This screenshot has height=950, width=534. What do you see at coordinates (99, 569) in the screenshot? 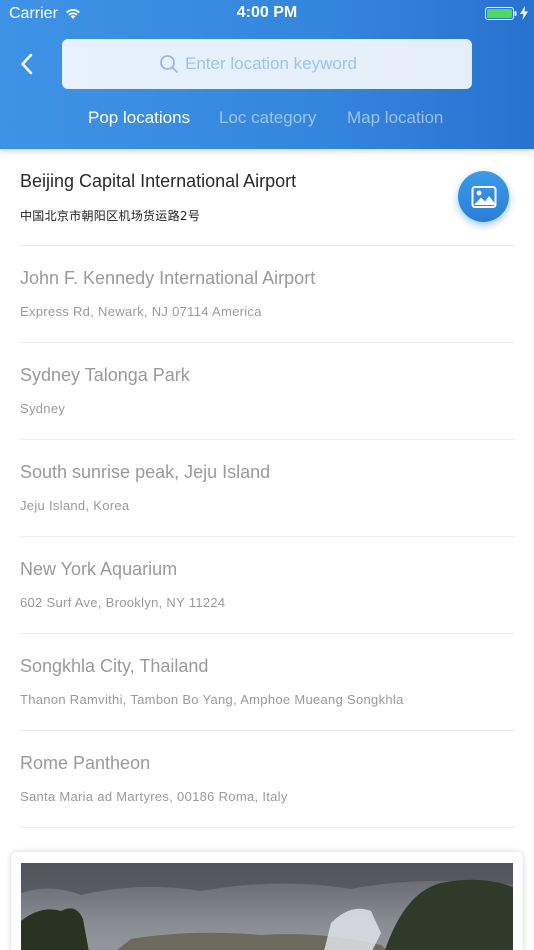
I see `location-title: New York Aquarium` at bounding box center [99, 569].